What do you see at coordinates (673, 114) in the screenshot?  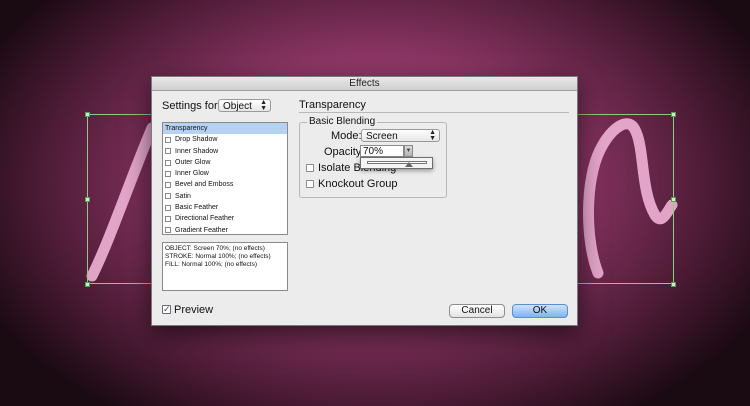 I see `selection-handle-tr` at bounding box center [673, 114].